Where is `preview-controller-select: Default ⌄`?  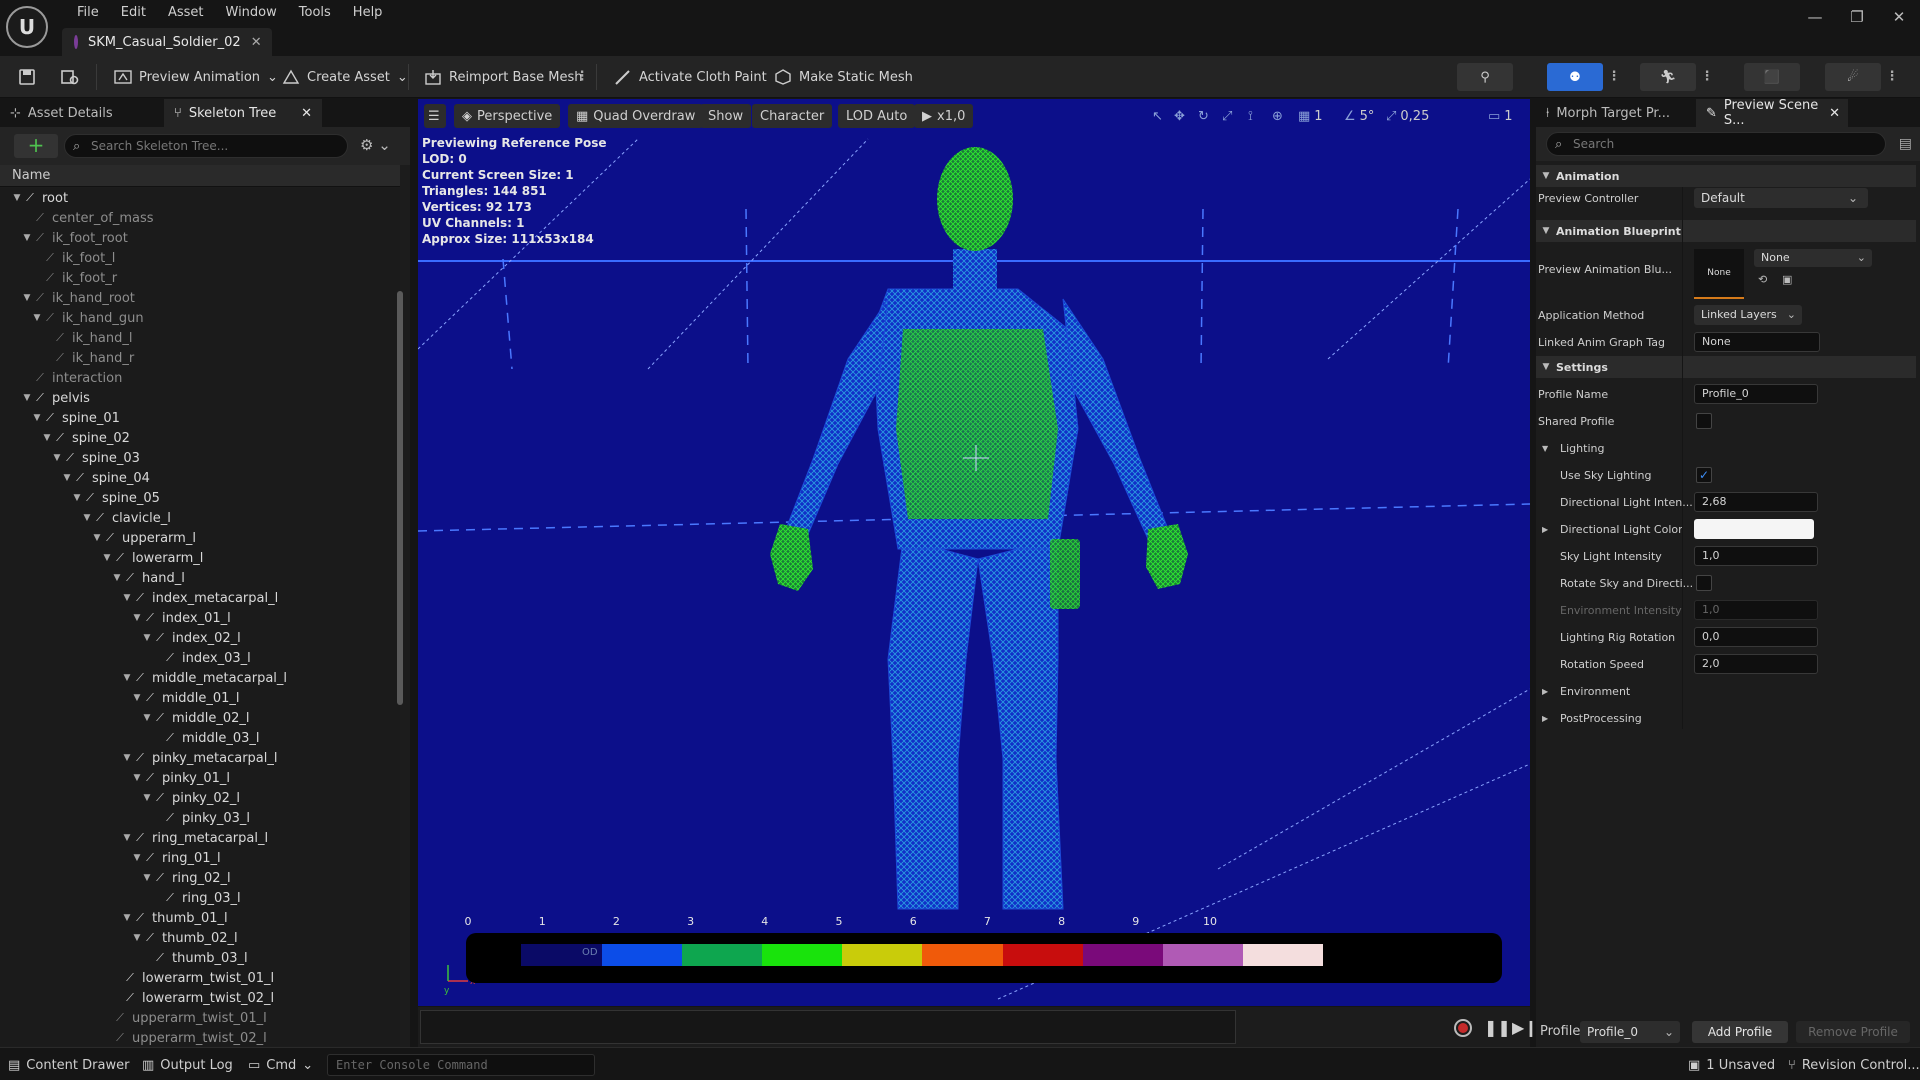 preview-controller-select: Default ⌄ is located at coordinates (1781, 198).